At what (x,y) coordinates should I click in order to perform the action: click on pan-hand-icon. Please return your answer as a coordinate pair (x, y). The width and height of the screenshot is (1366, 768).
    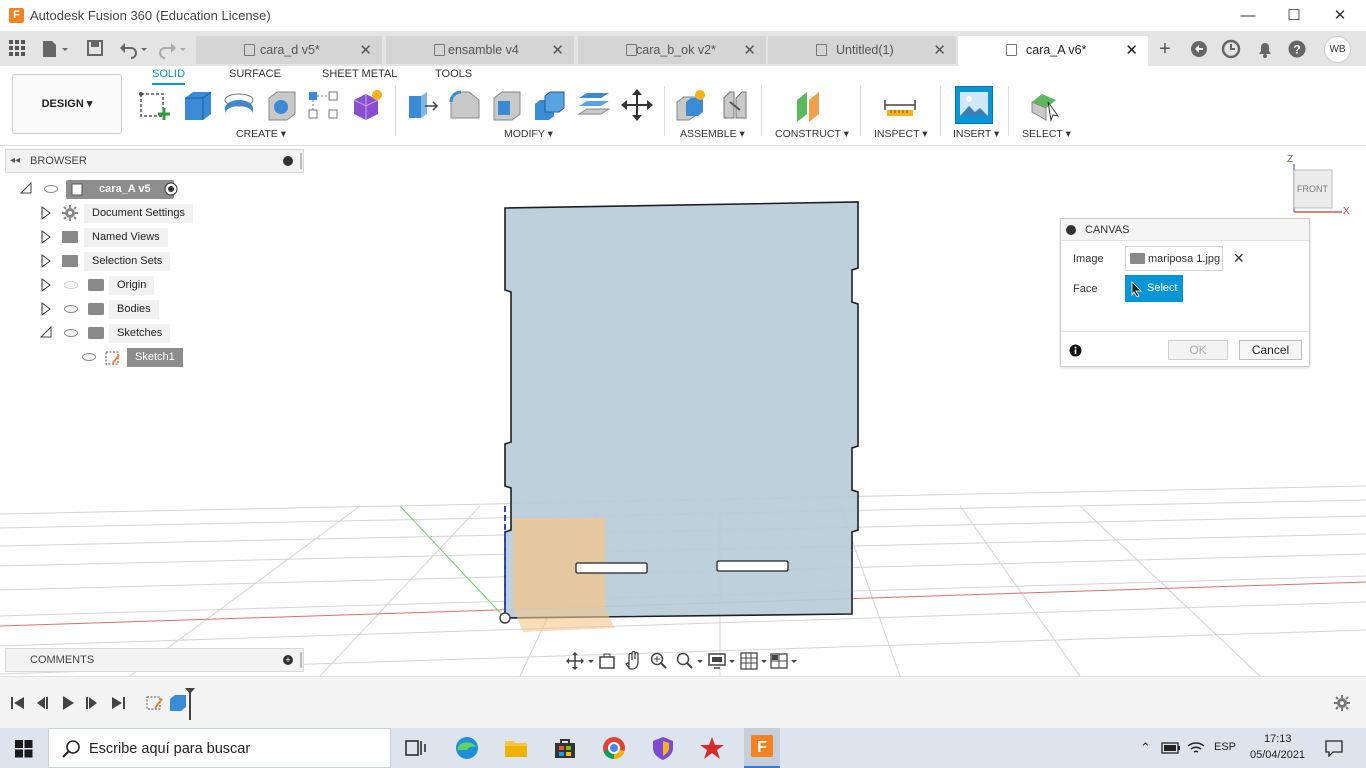
    Looking at the image, I should click on (633, 661).